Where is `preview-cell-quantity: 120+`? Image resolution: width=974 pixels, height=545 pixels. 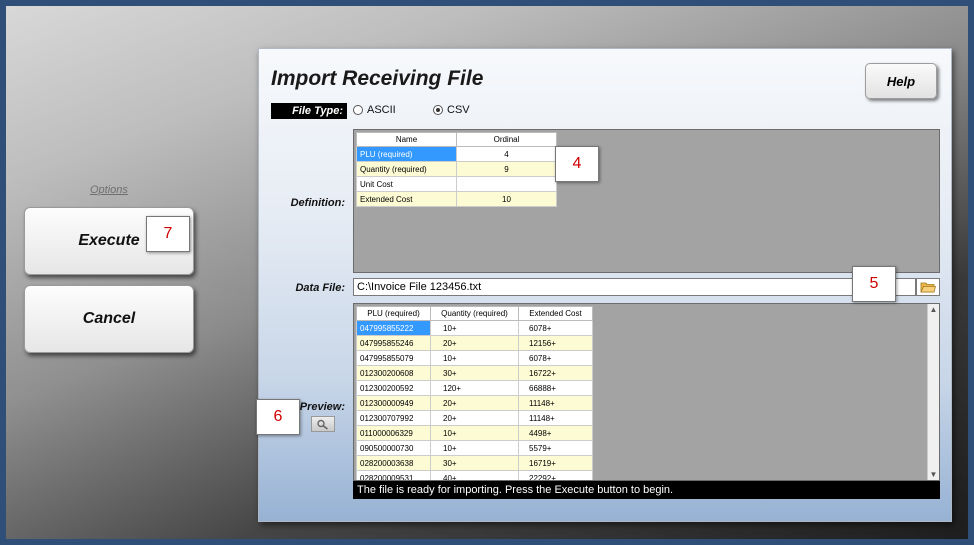 preview-cell-quantity: 120+ is located at coordinates (474, 388).